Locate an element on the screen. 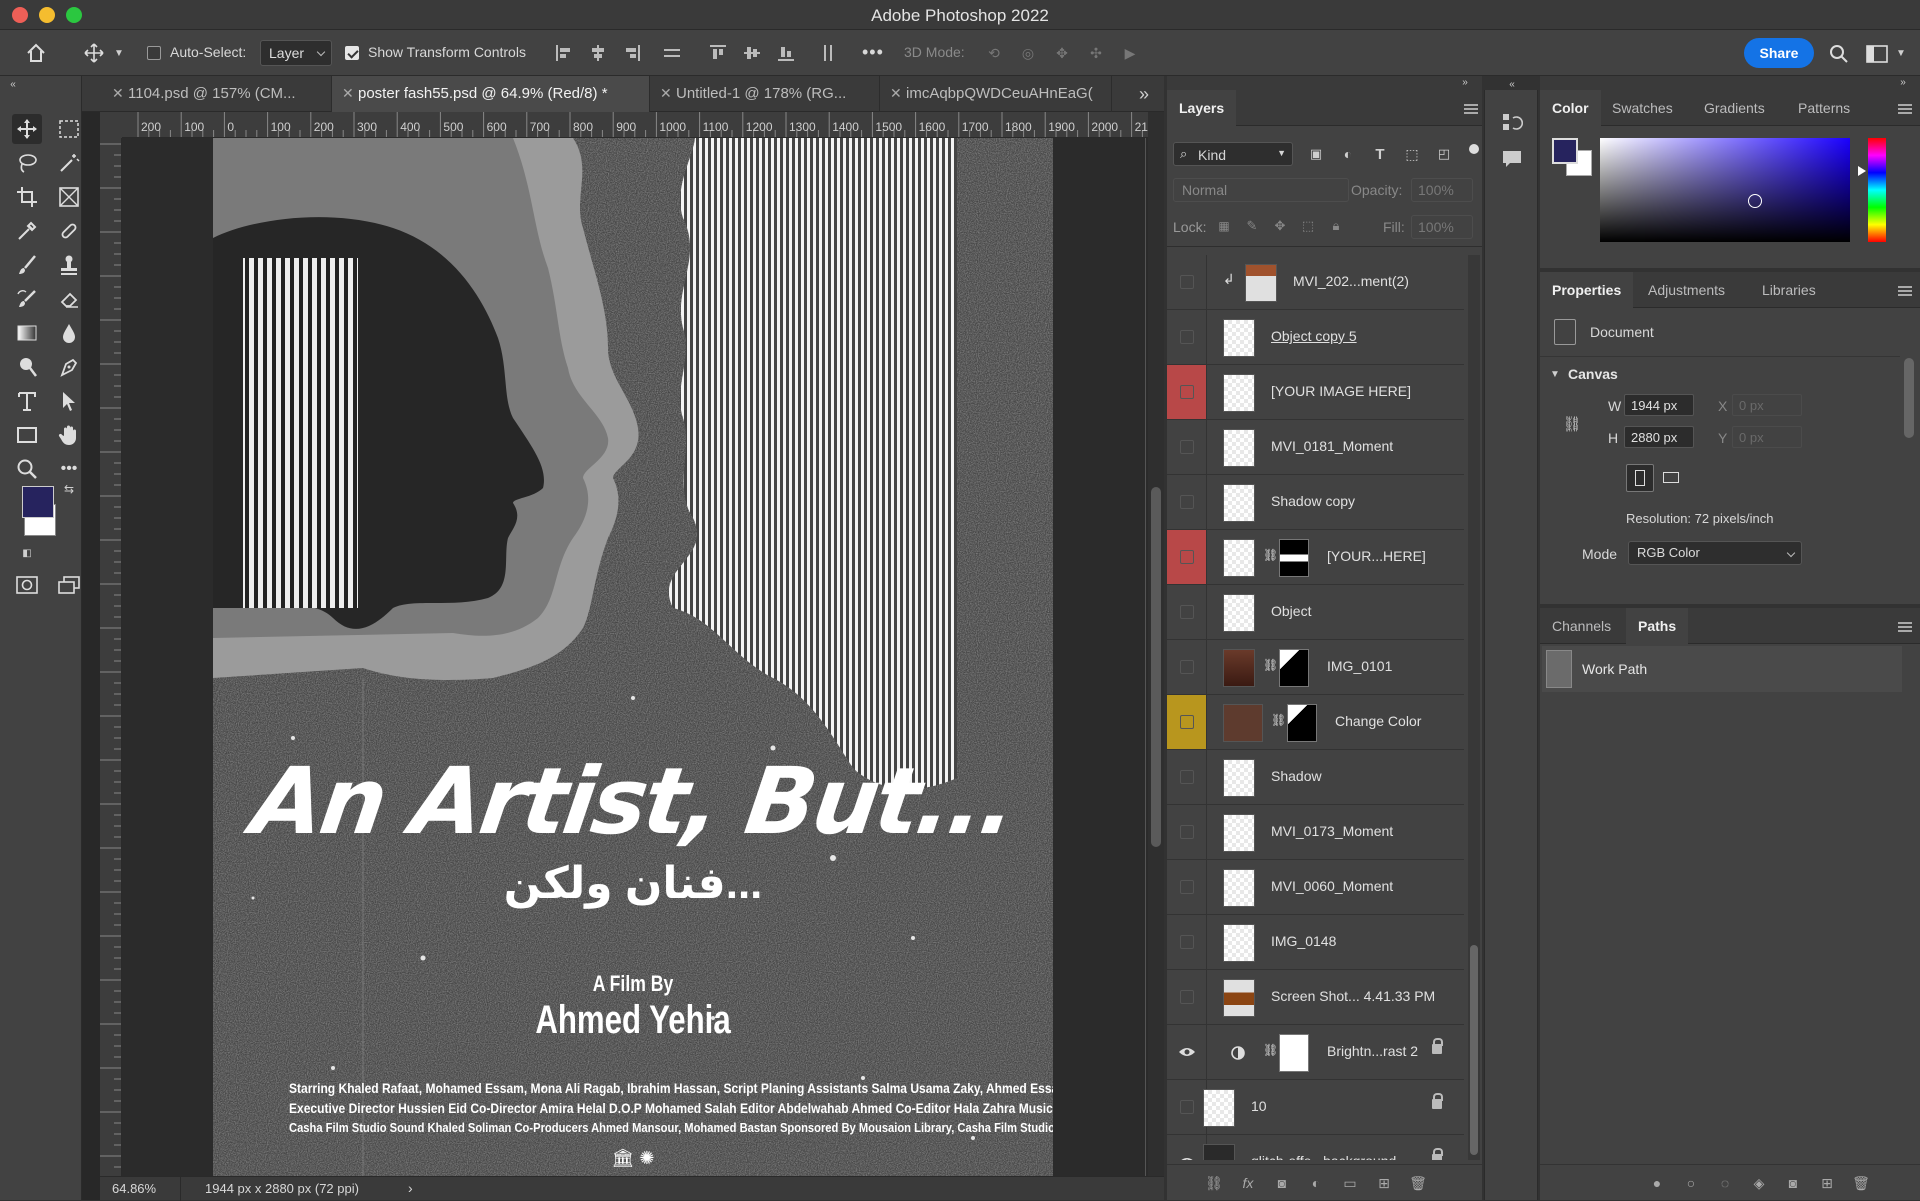 The height and width of the screenshot is (1201, 1920). eyedropper-tool-button is located at coordinates (27, 231).